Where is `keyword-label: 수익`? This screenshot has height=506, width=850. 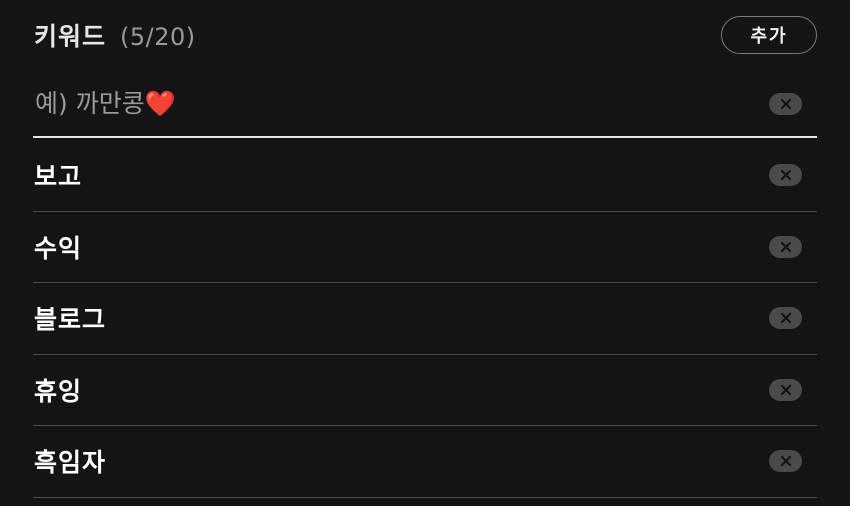
keyword-label: 수익 is located at coordinates (58, 248).